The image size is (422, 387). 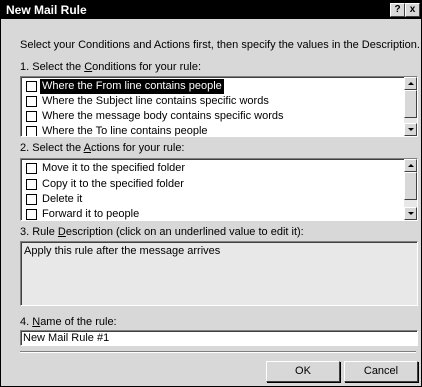 What do you see at coordinates (213, 213) in the screenshot?
I see `action-item-forward: Forward it to people` at bounding box center [213, 213].